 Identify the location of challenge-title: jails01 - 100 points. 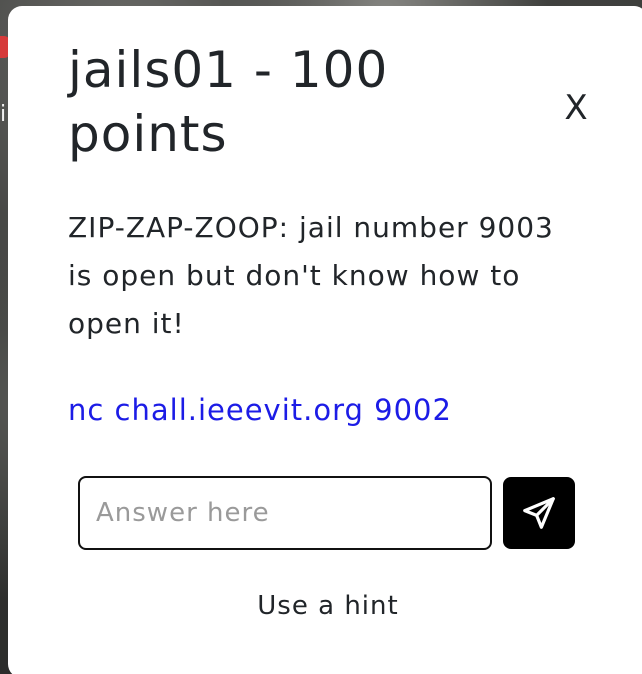
(228, 102).